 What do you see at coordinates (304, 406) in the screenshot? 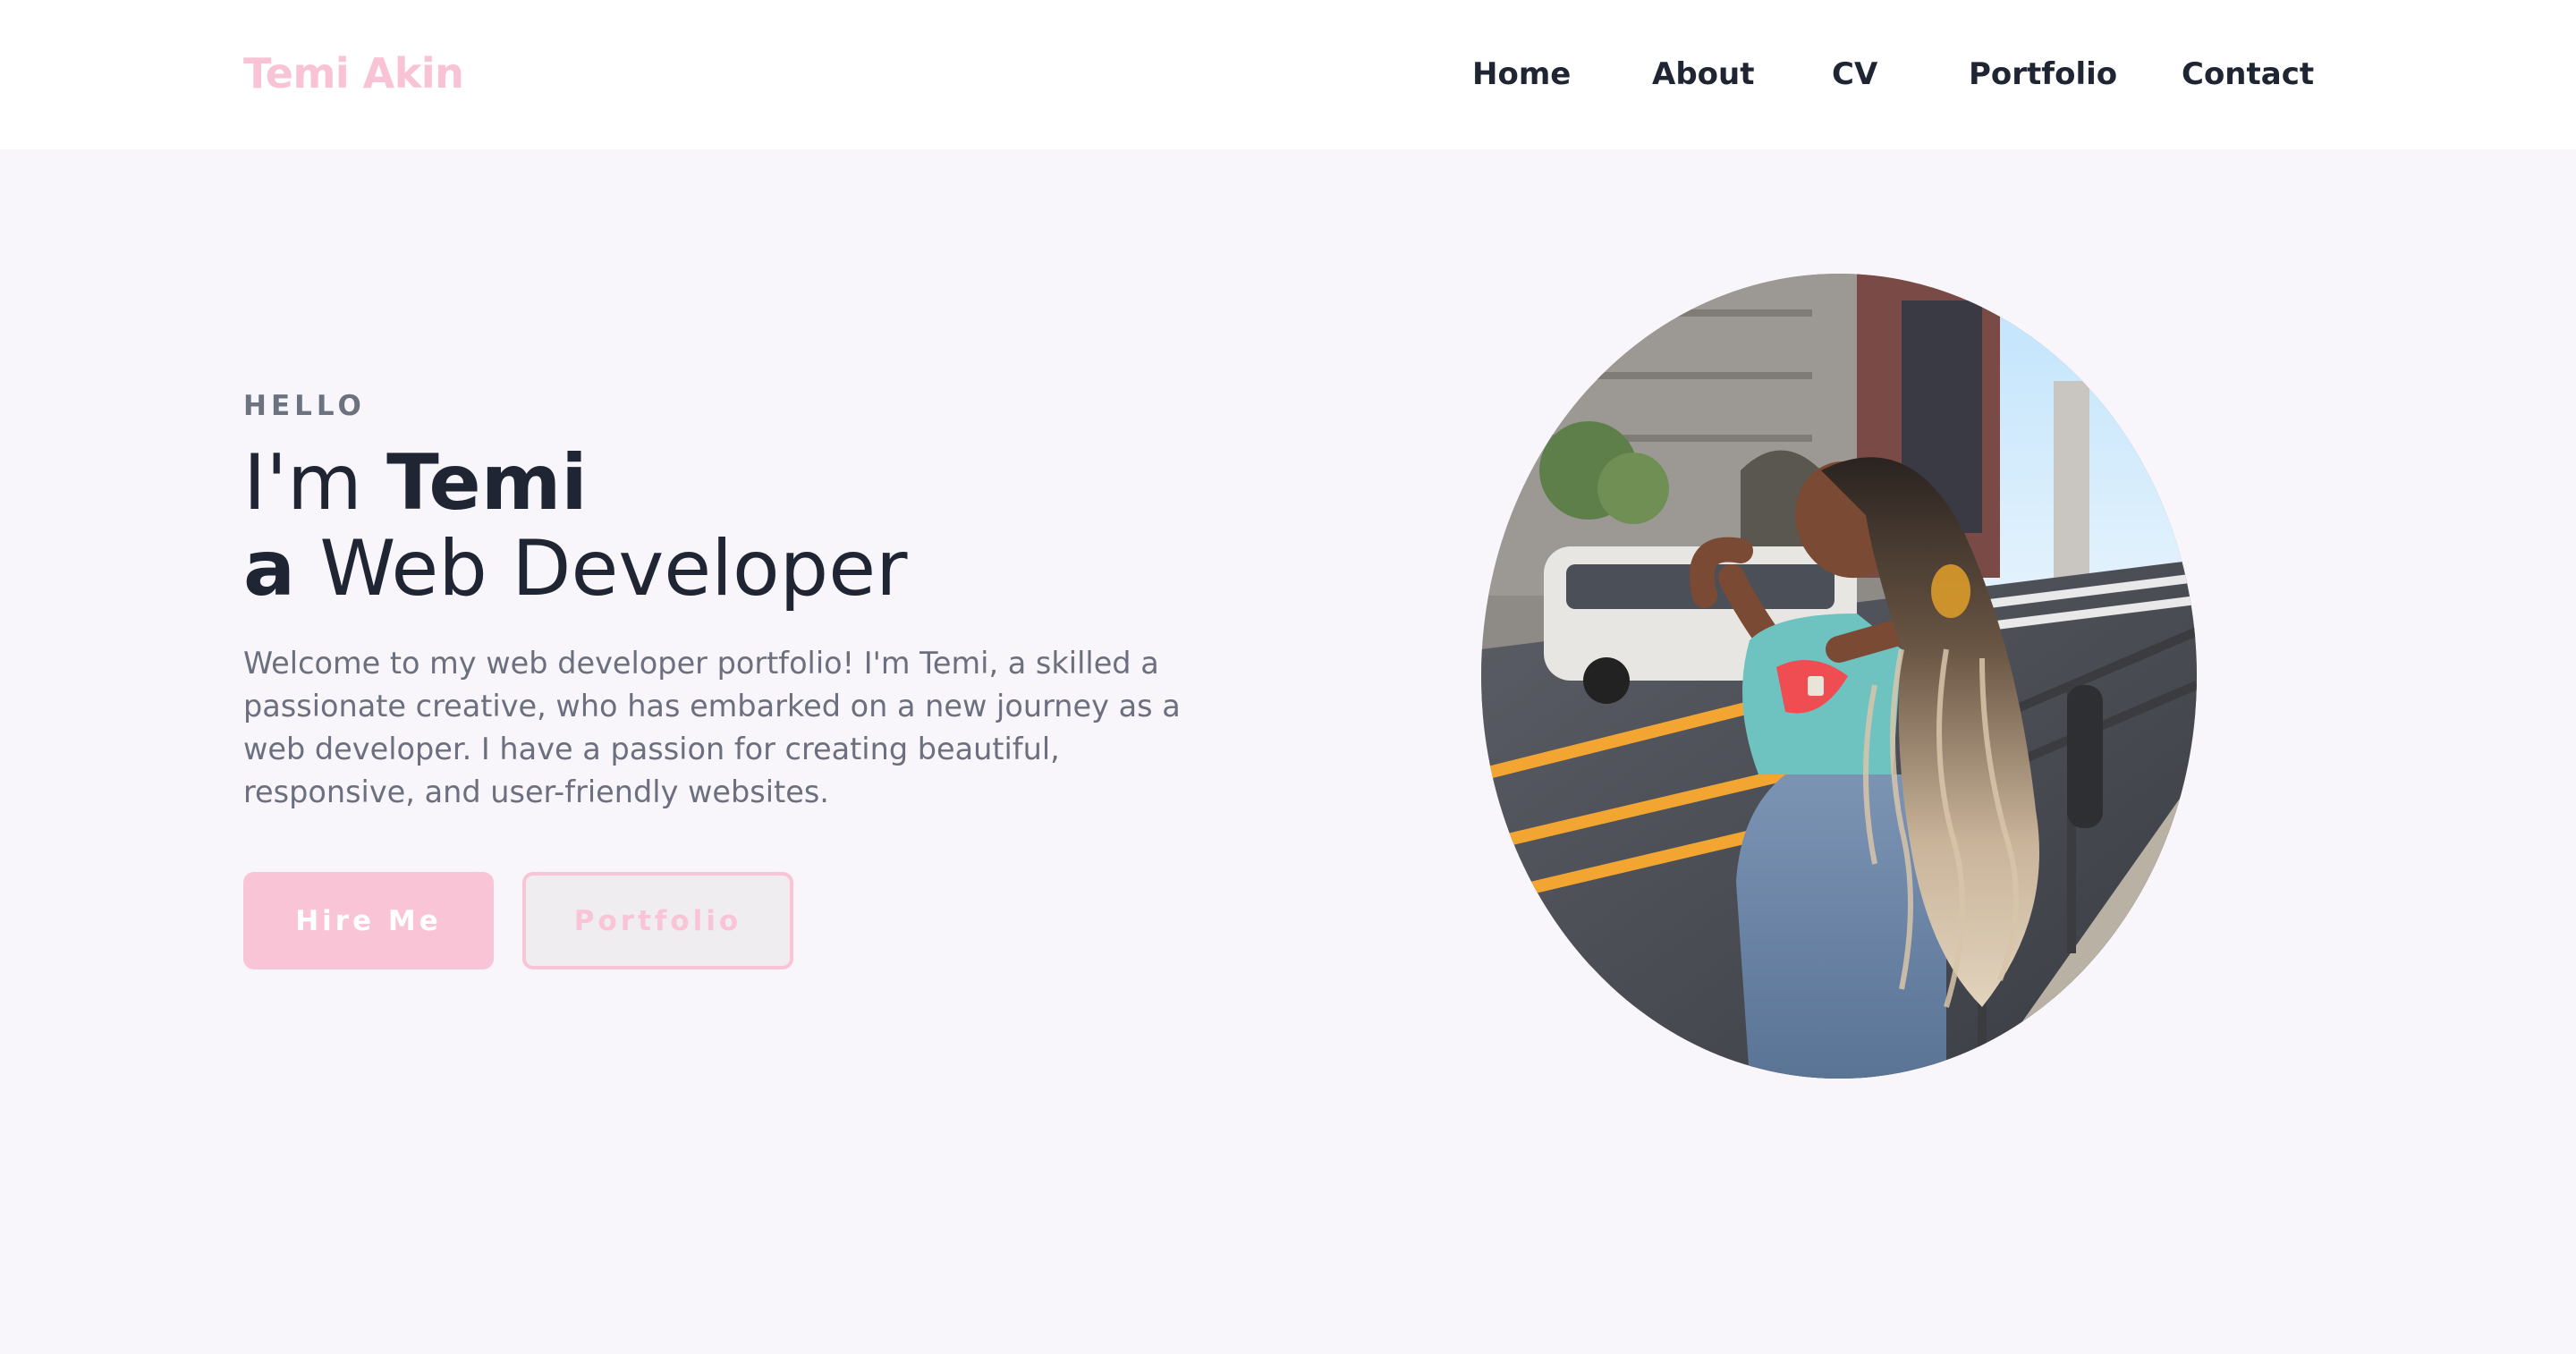
I see `hero-eyebrow: HELLO` at bounding box center [304, 406].